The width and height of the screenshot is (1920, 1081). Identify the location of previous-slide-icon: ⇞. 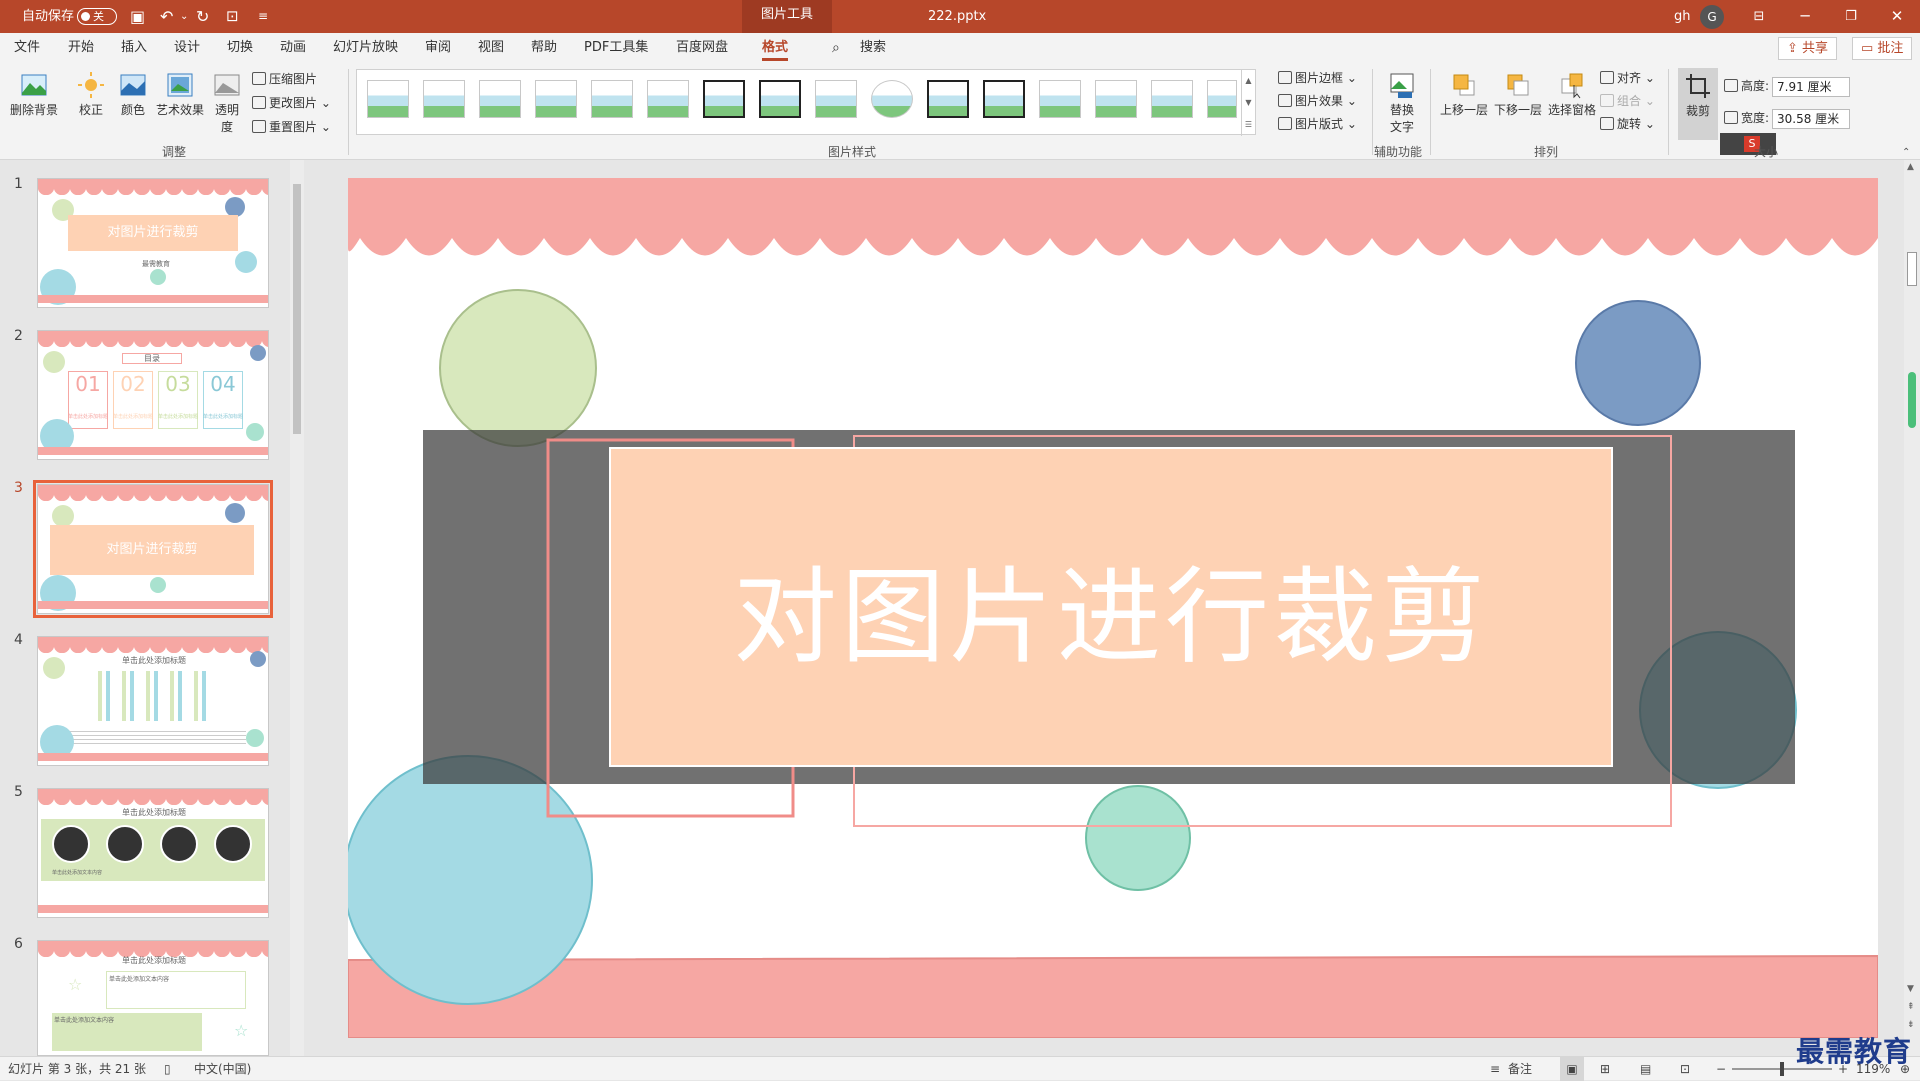
(1911, 1007).